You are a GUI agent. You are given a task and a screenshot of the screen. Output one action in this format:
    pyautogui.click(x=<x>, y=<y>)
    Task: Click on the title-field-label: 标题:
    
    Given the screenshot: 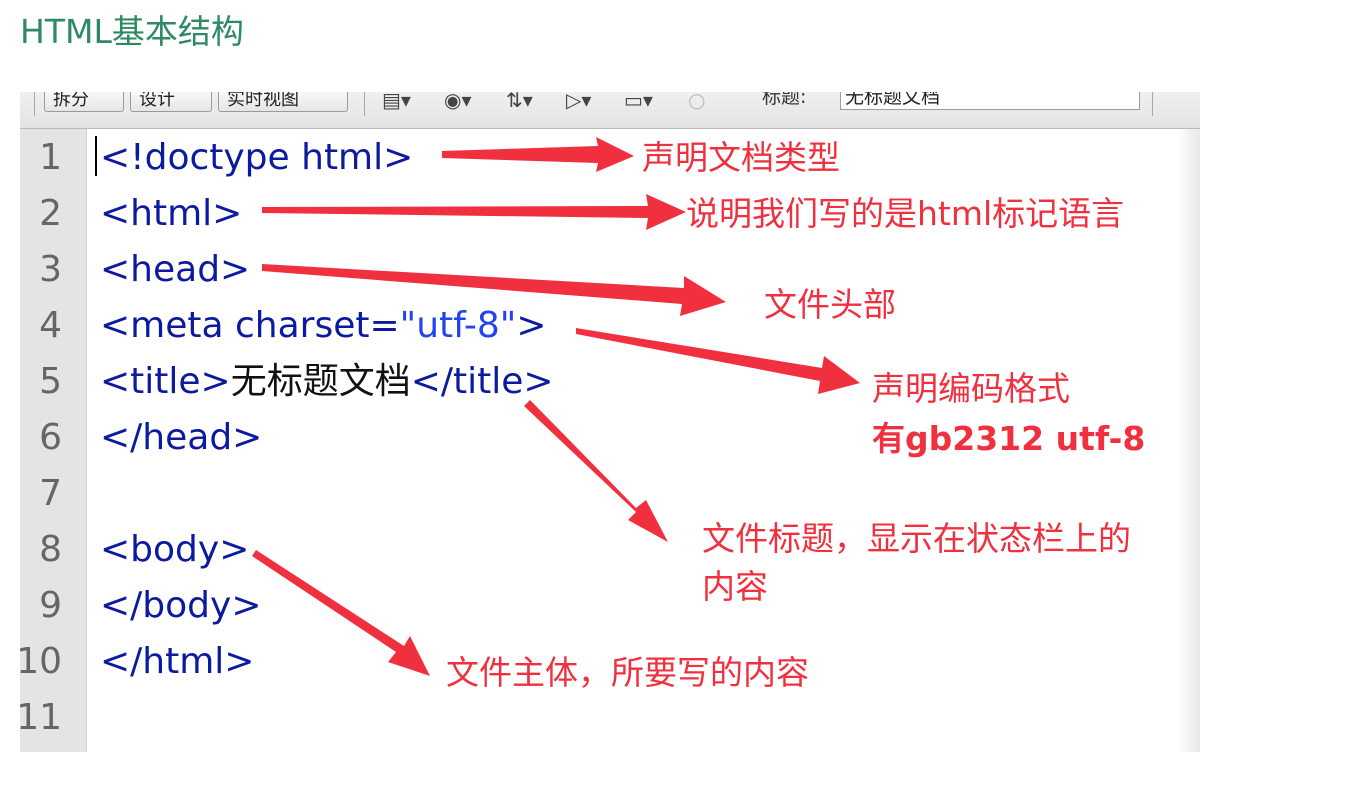 What is the action you would take?
    pyautogui.click(x=784, y=100)
    